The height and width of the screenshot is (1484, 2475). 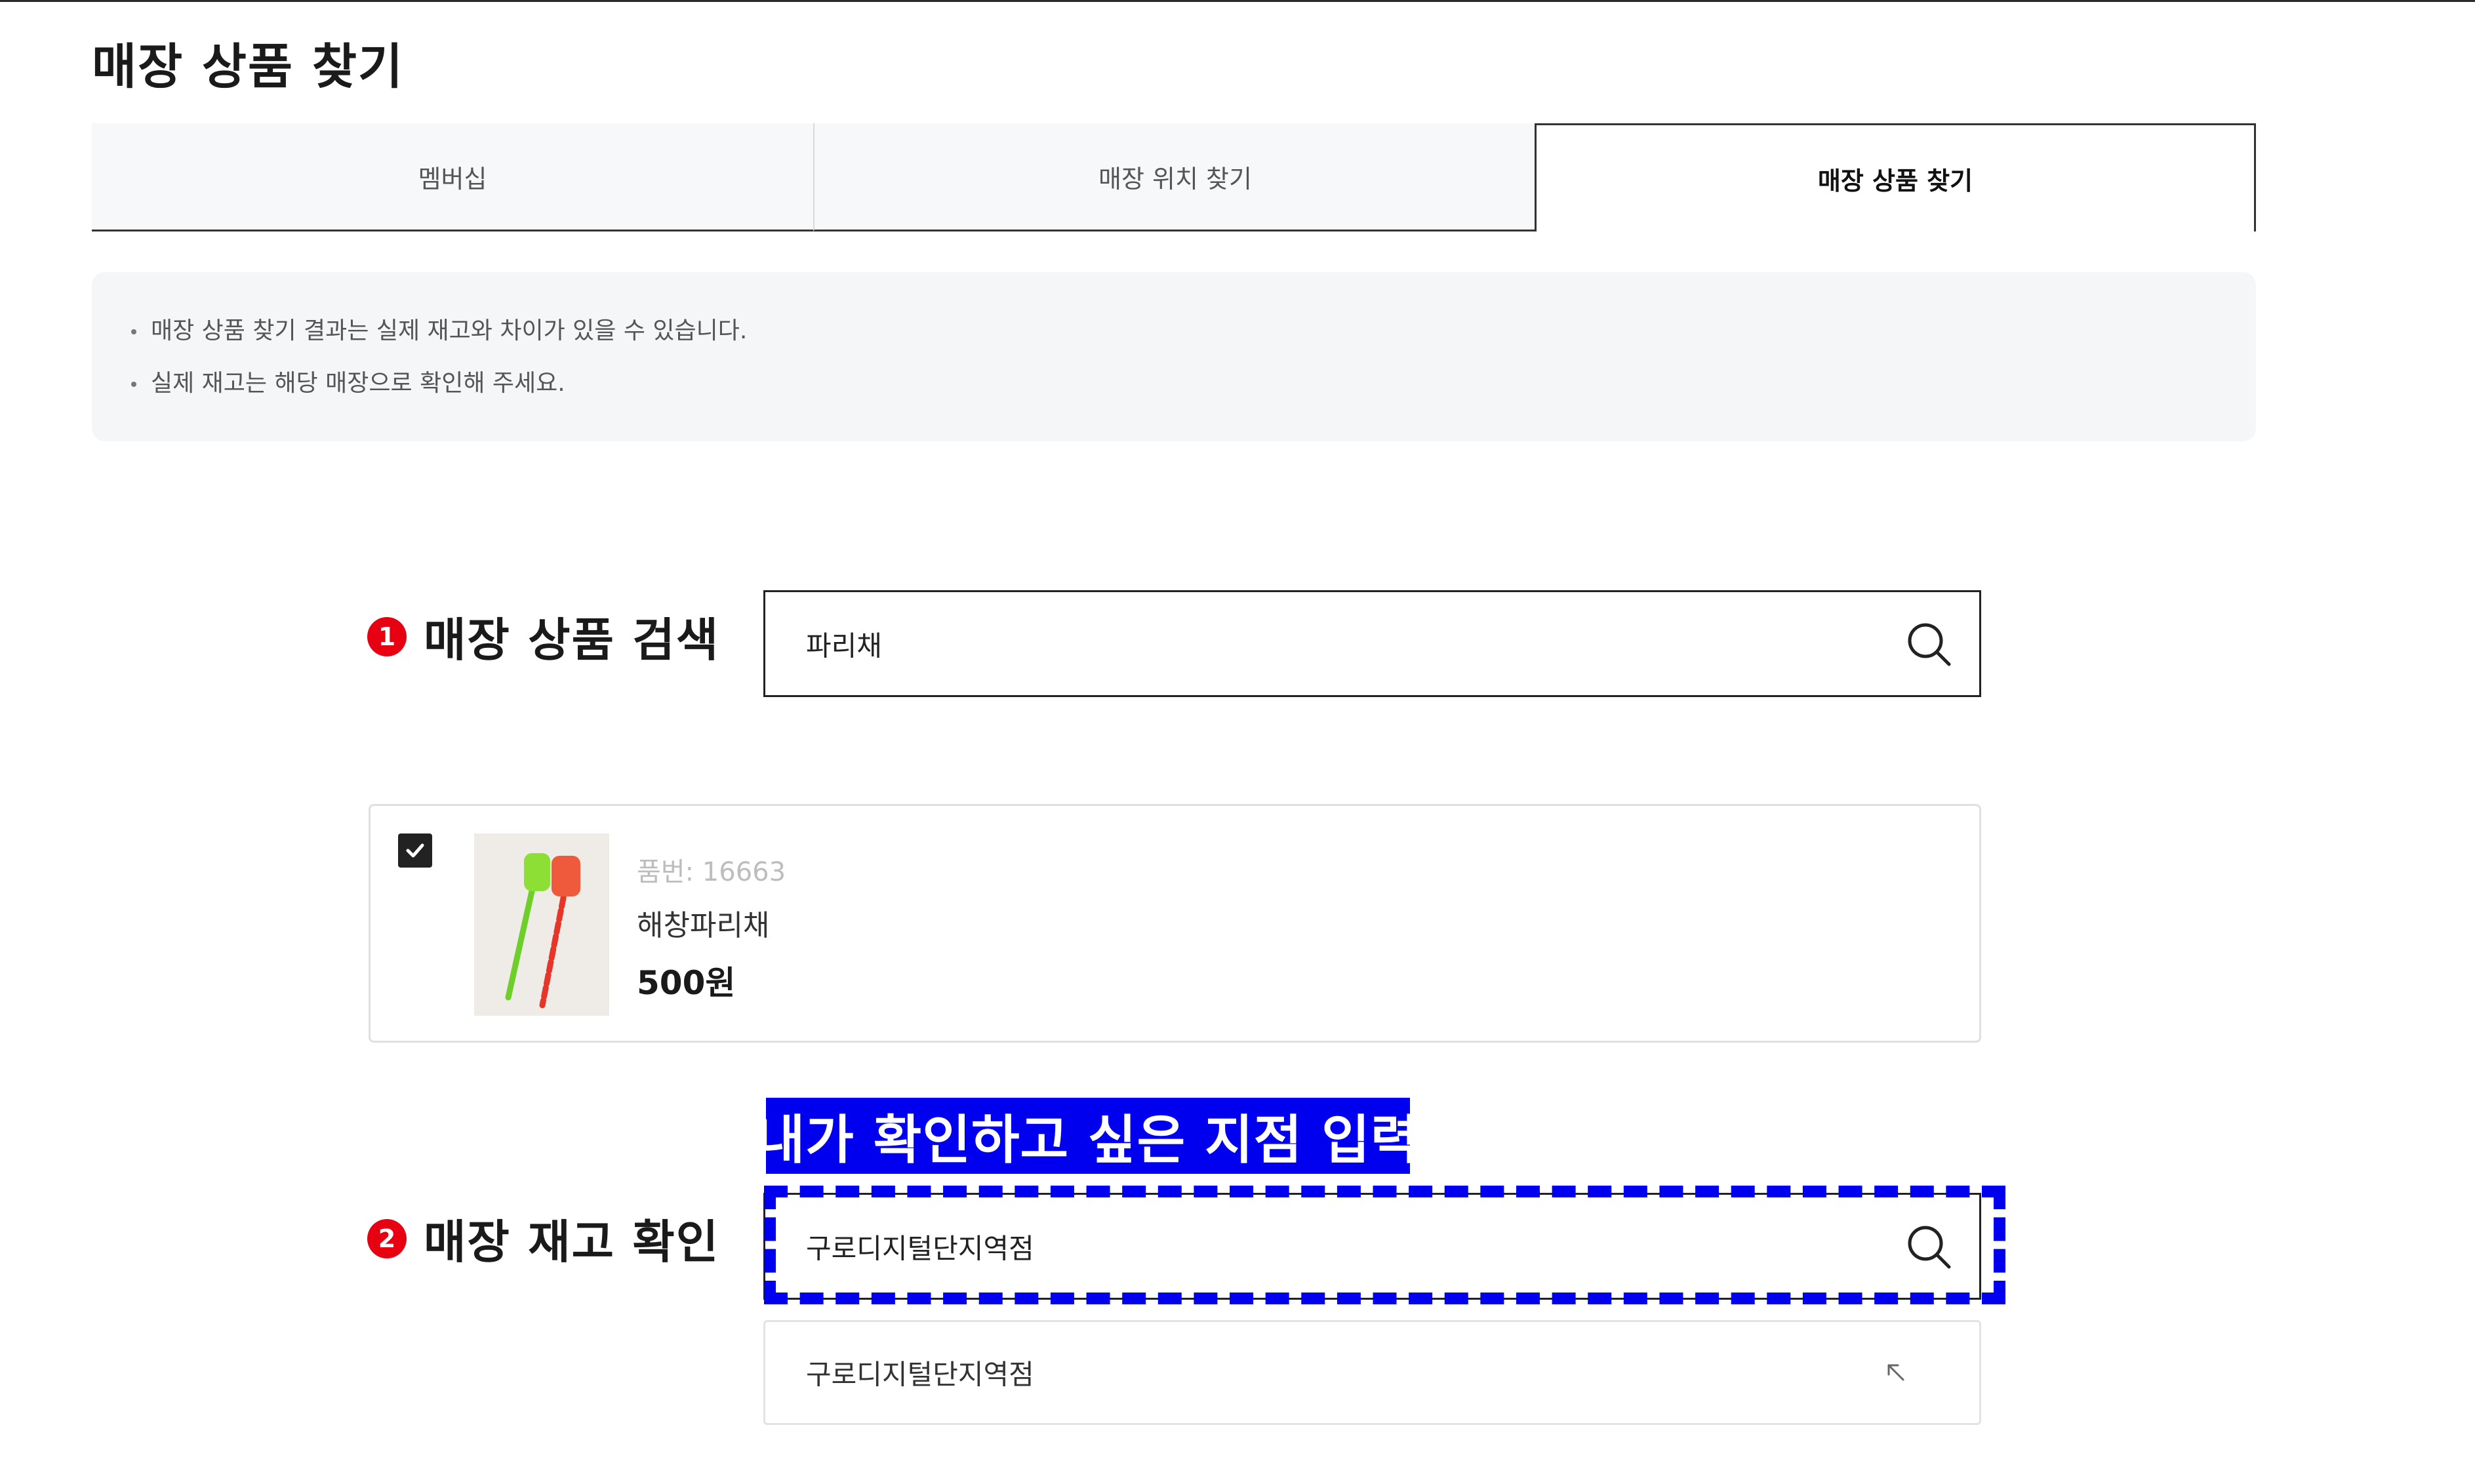 I want to click on notice-text: 매장 상품 찾기 결과는 실제 재고와 차이가 있을 수 있습니다., so click(x=450, y=330).